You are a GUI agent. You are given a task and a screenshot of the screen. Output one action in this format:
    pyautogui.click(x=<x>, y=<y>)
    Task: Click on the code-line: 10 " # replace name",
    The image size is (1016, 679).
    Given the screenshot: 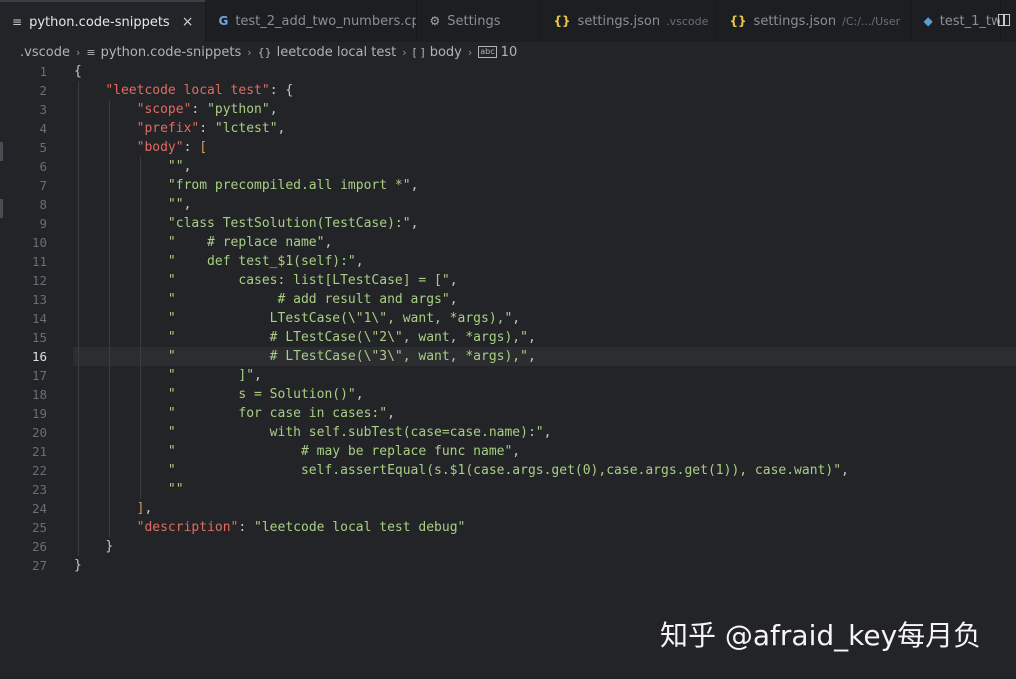 What is the action you would take?
    pyautogui.click(x=508, y=242)
    